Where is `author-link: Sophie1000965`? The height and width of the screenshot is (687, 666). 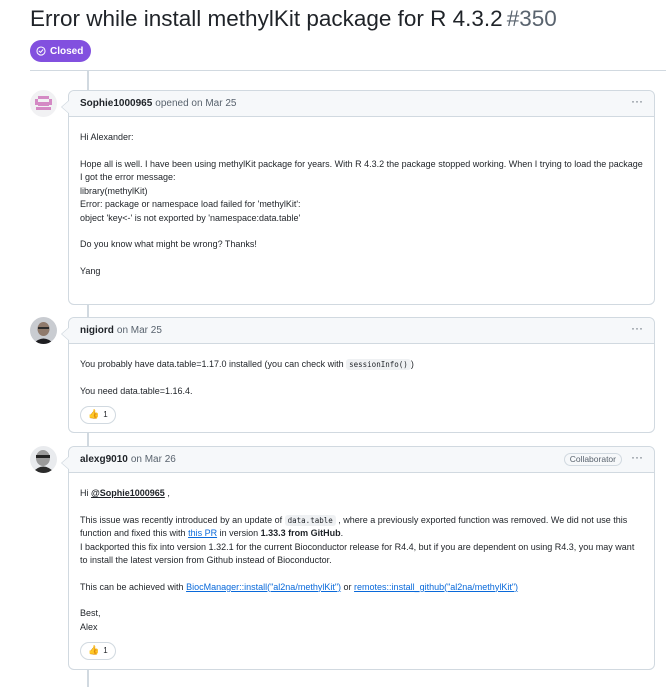
author-link: Sophie1000965 is located at coordinates (116, 103).